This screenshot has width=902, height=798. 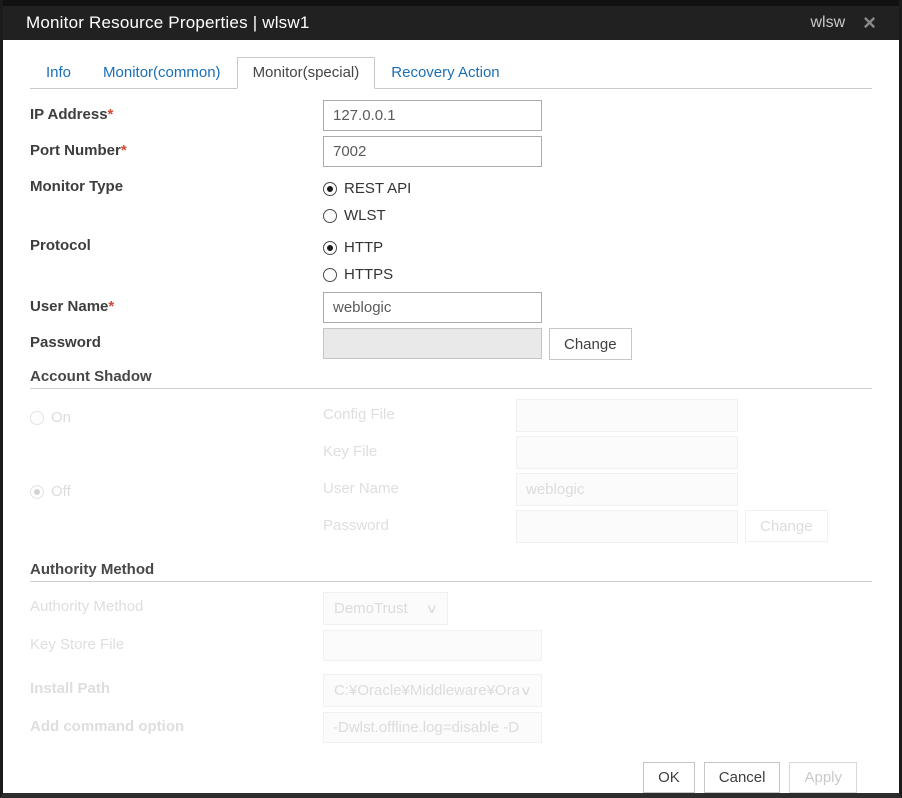 I want to click on port-number-label: Port Number*, so click(x=176, y=147).